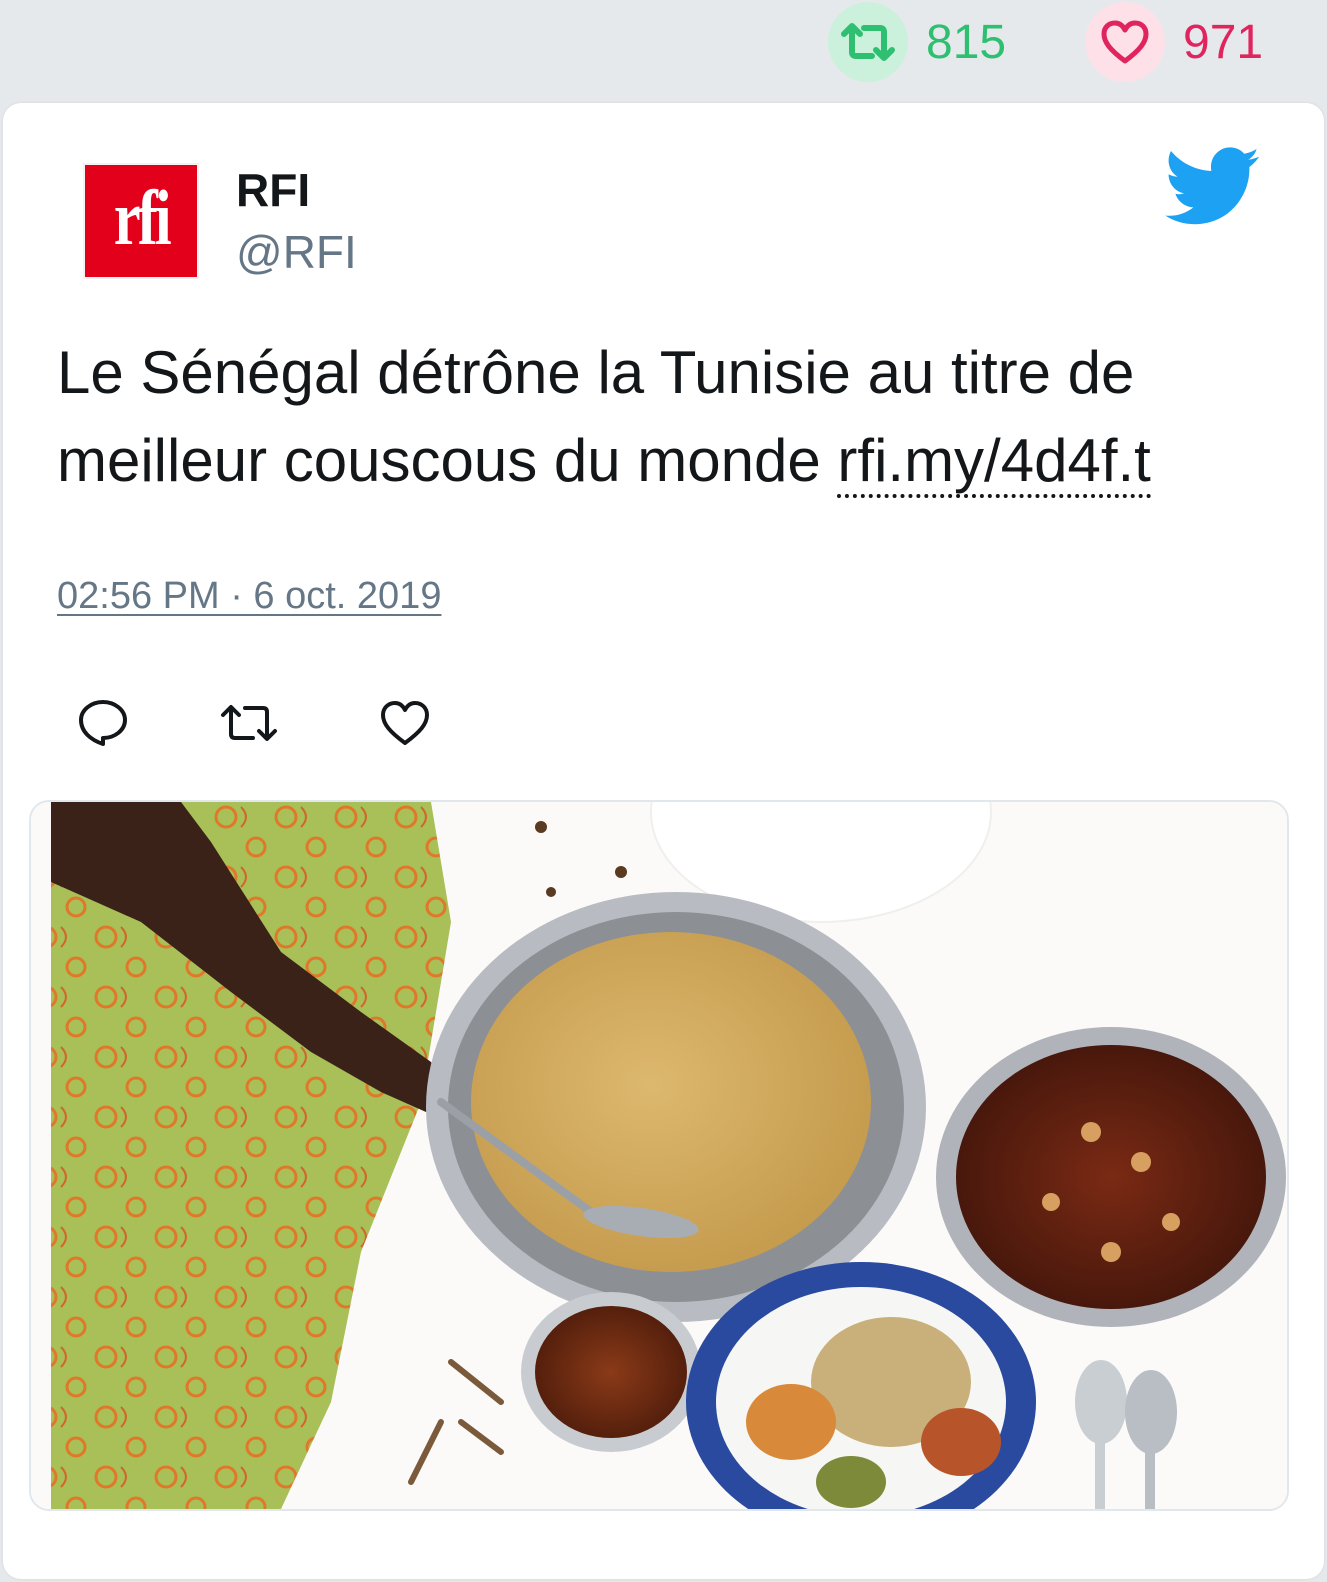 This screenshot has height=1582, width=1327. Describe the element at coordinates (966, 42) in the screenshot. I see `retweet-count: 815` at that location.